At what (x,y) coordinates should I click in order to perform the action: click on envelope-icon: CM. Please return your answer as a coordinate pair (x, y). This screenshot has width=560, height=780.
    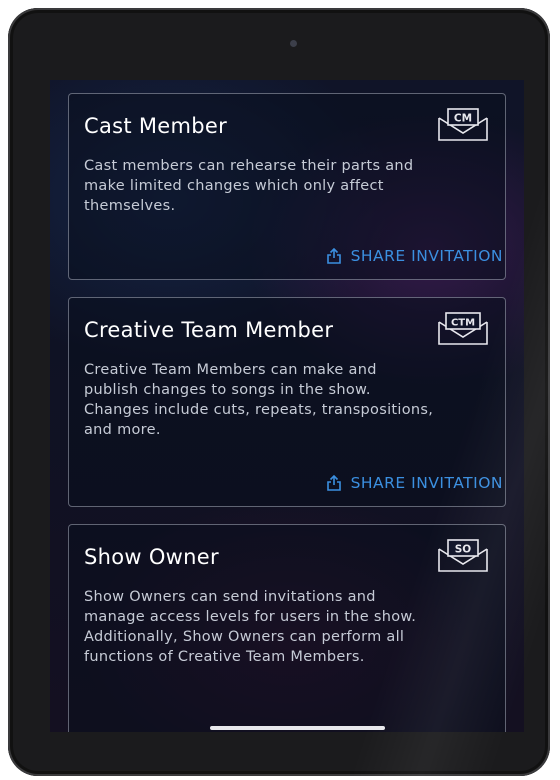
    Looking at the image, I should click on (463, 124).